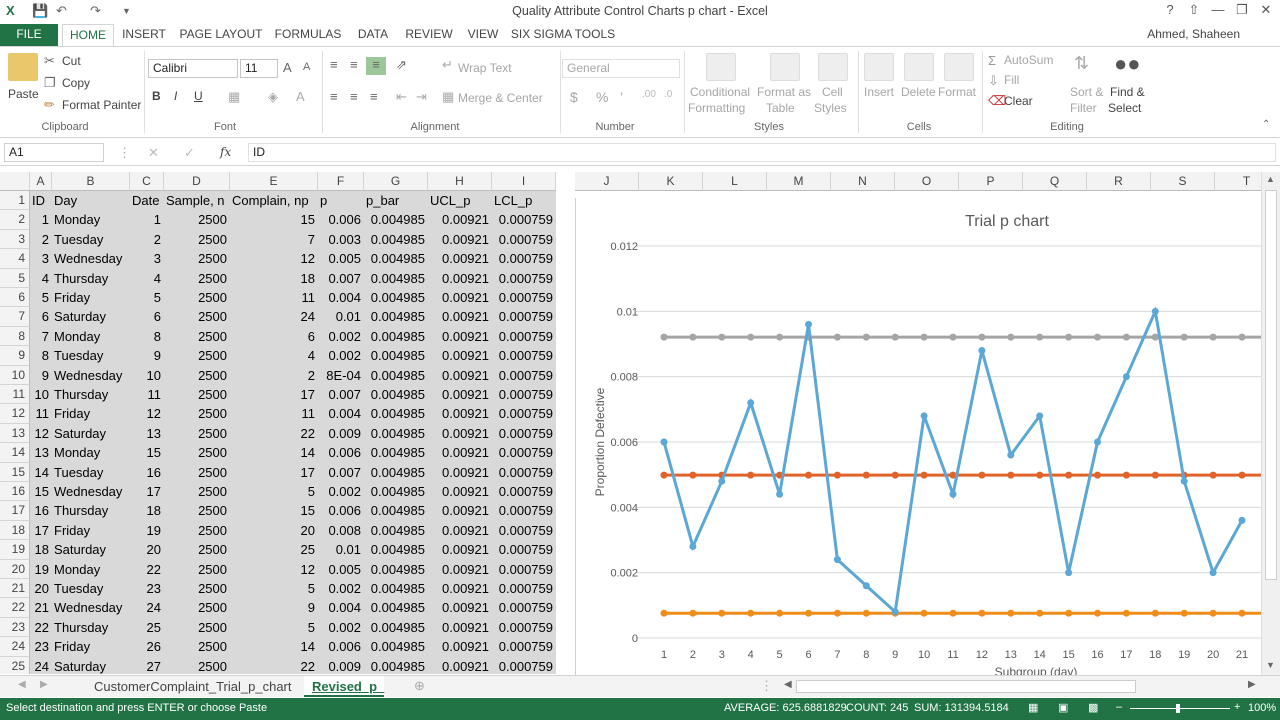 Image resolution: width=1280 pixels, height=720 pixels. I want to click on column-header: D, so click(197, 181).